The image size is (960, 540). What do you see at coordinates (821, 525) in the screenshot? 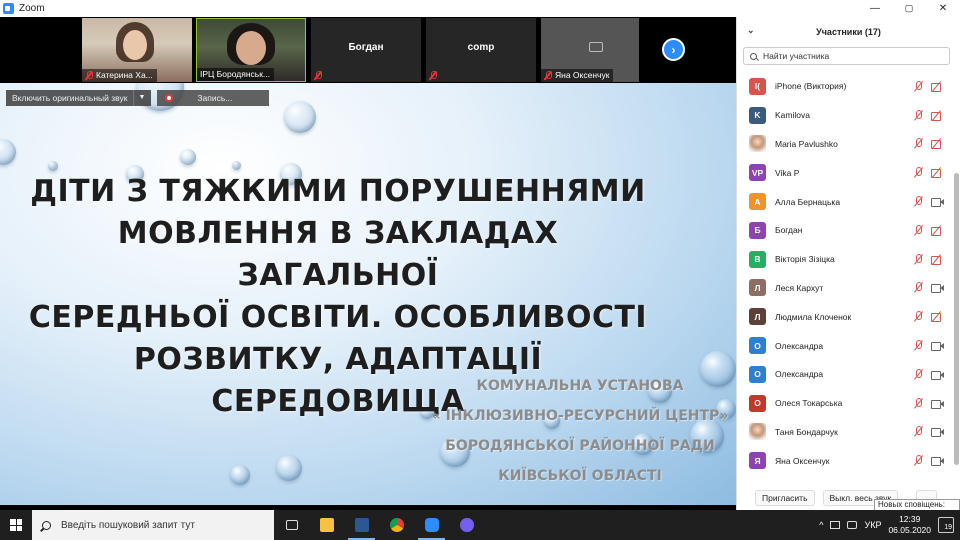
I see `tray-expand-icon: ^` at bounding box center [821, 525].